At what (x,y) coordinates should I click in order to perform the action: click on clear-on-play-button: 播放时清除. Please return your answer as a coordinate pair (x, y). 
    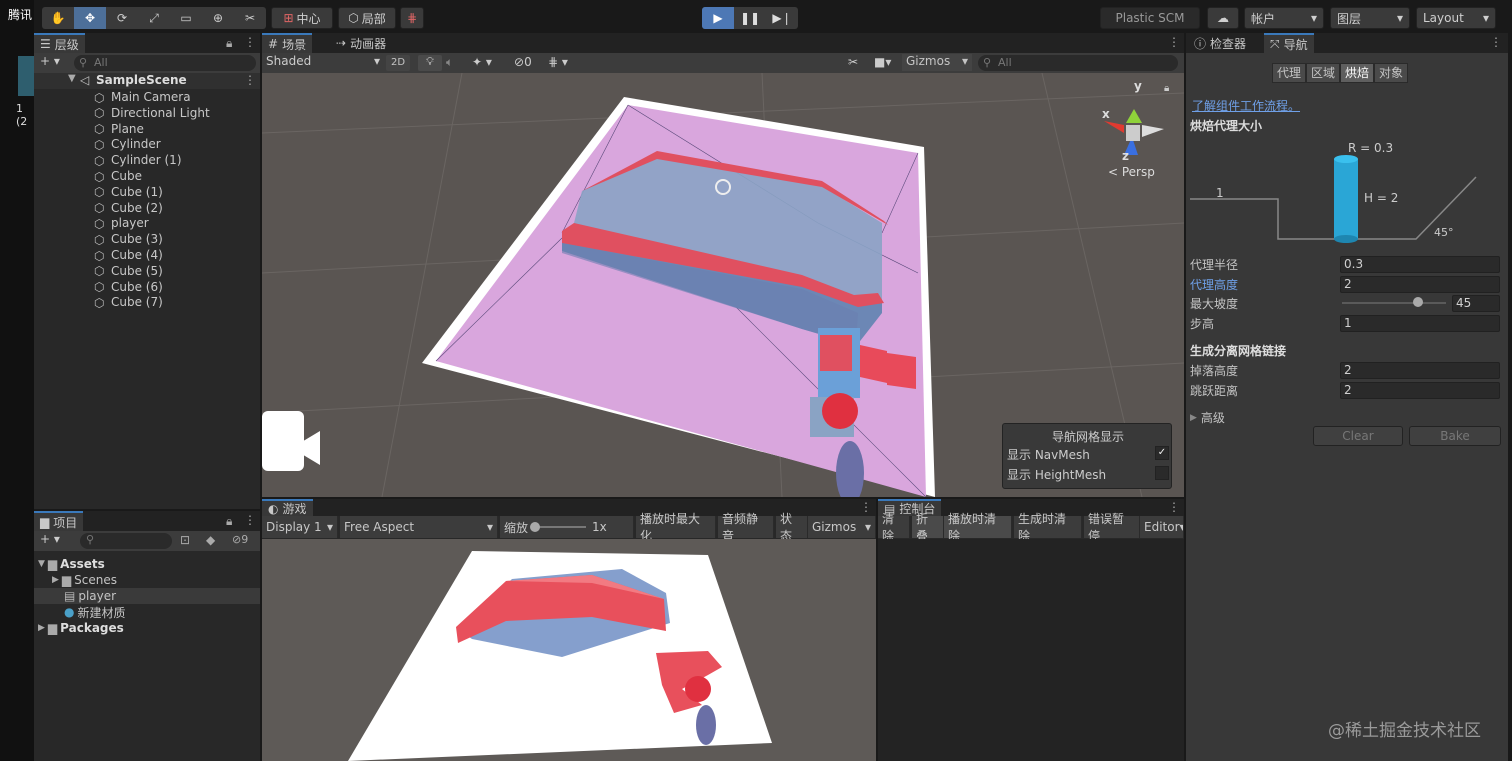
    Looking at the image, I should click on (978, 527).